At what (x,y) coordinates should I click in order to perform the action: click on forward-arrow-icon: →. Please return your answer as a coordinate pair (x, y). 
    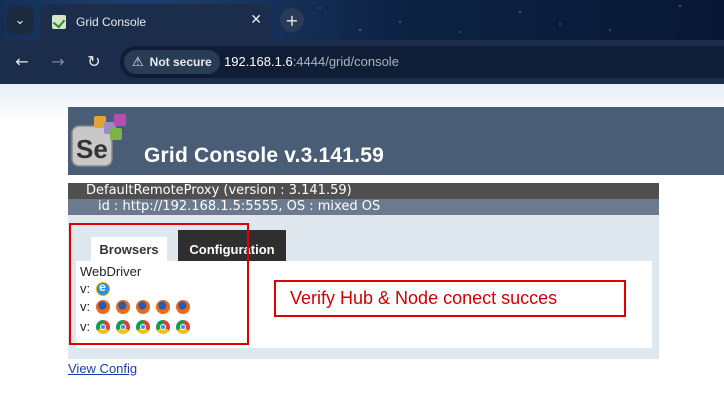
    Looking at the image, I should click on (58, 61).